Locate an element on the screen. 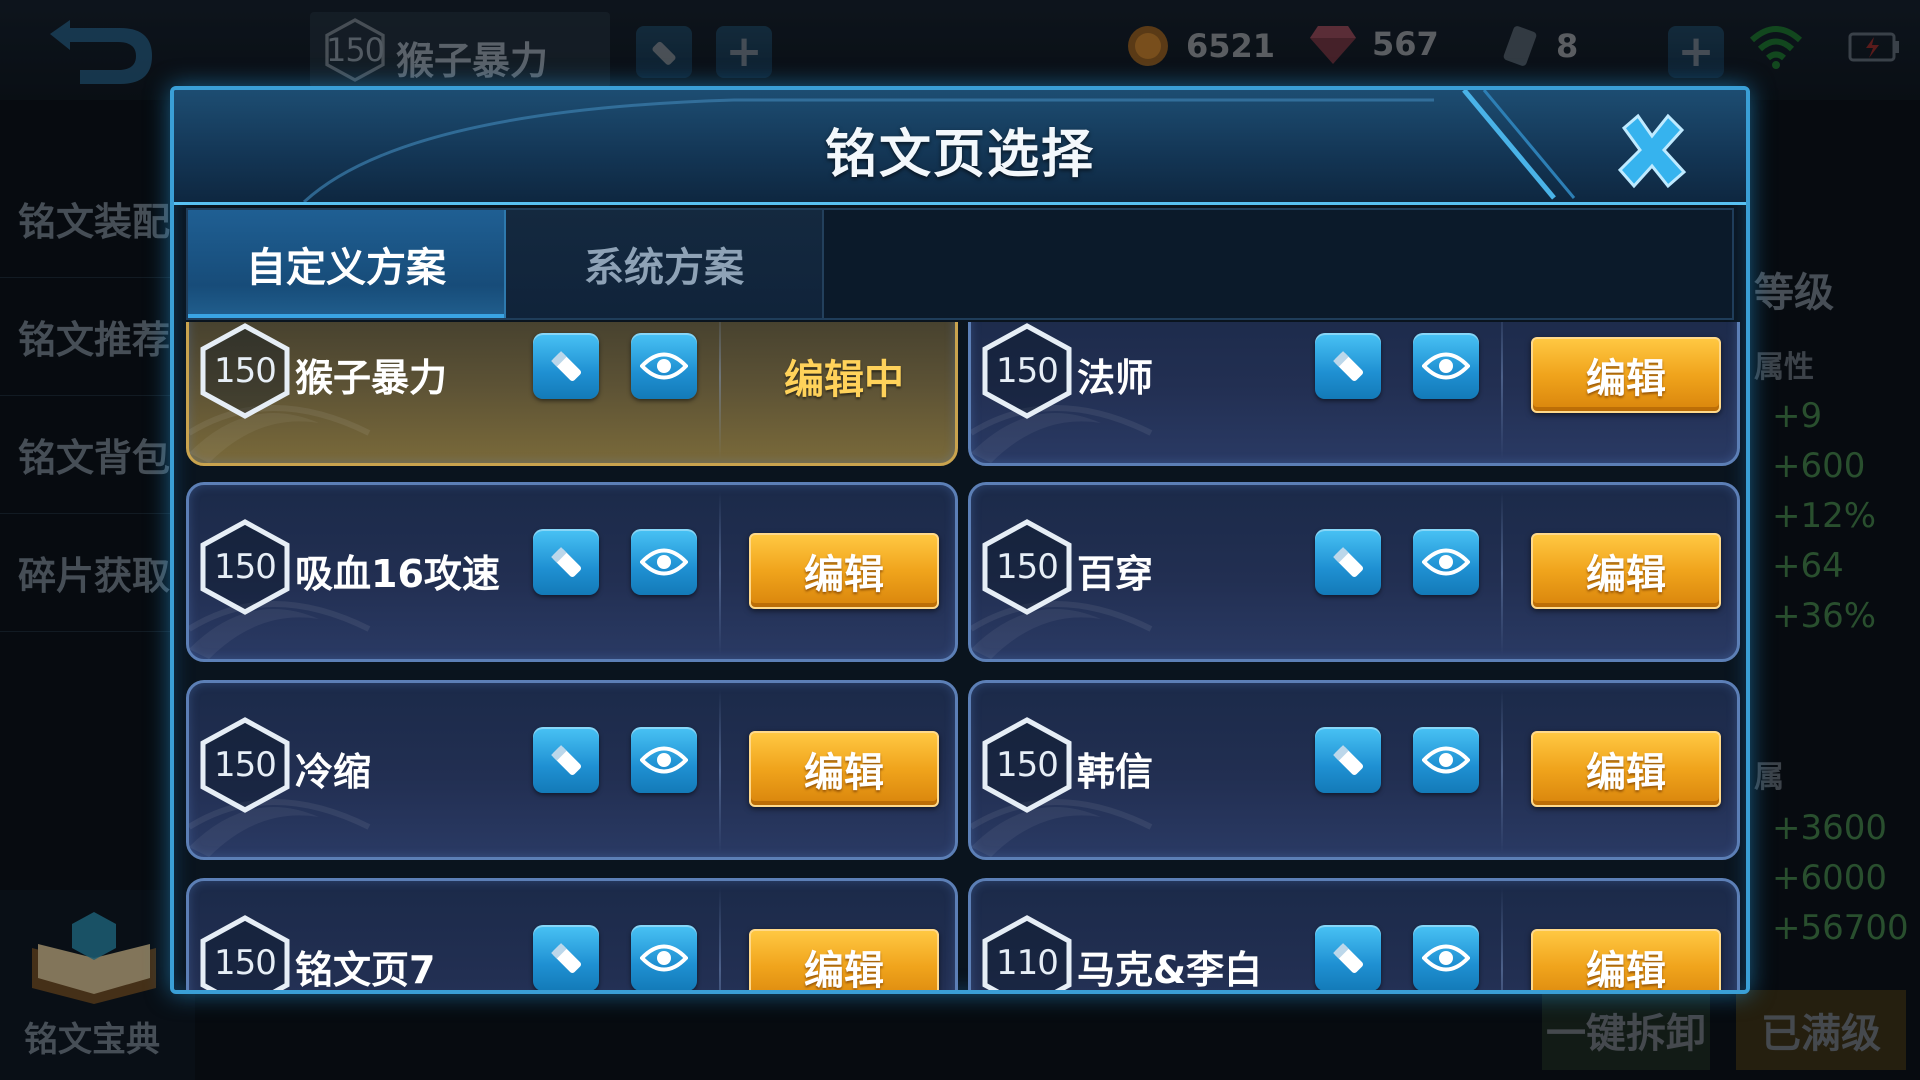  close-x-icon is located at coordinates (1652, 151).